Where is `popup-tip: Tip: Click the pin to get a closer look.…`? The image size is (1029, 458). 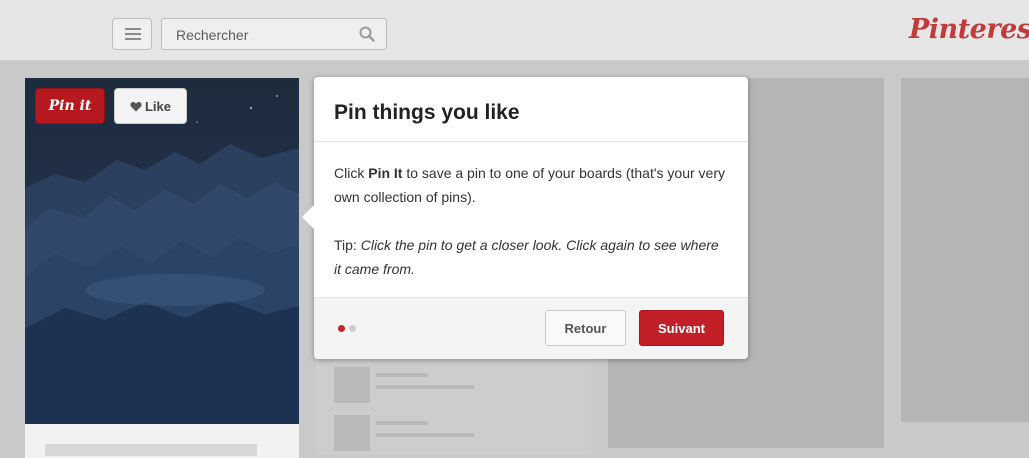
popup-tip: Tip: Click the pin to get a closer look.… is located at coordinates (531, 257).